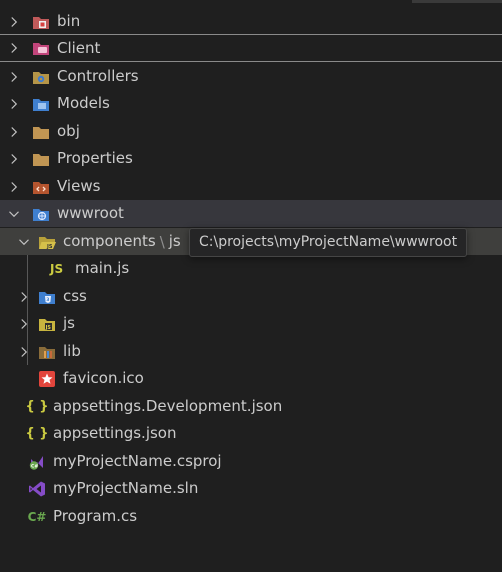 This screenshot has height=572, width=502. I want to click on tree-item-label: js, so click(69, 323).